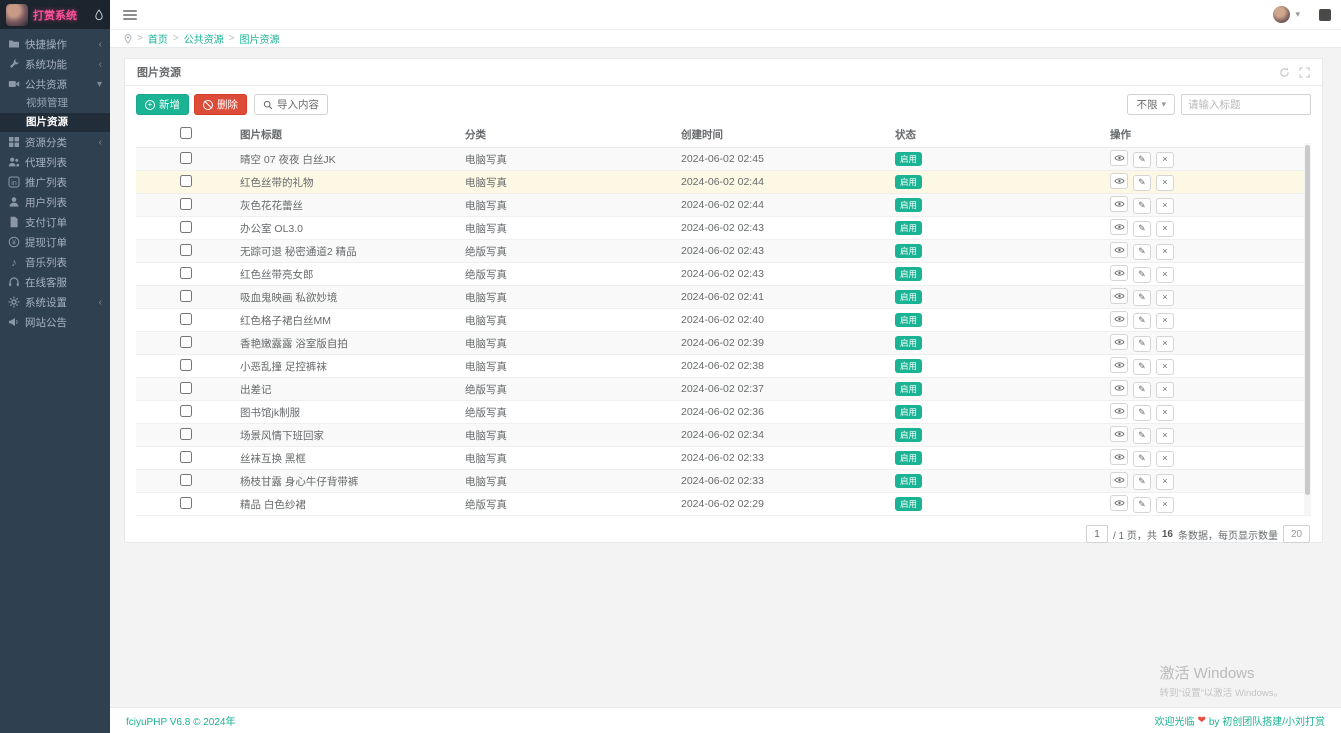  Describe the element at coordinates (55, 202) in the screenshot. I see `sidebar-item-6: 用户列表` at that location.